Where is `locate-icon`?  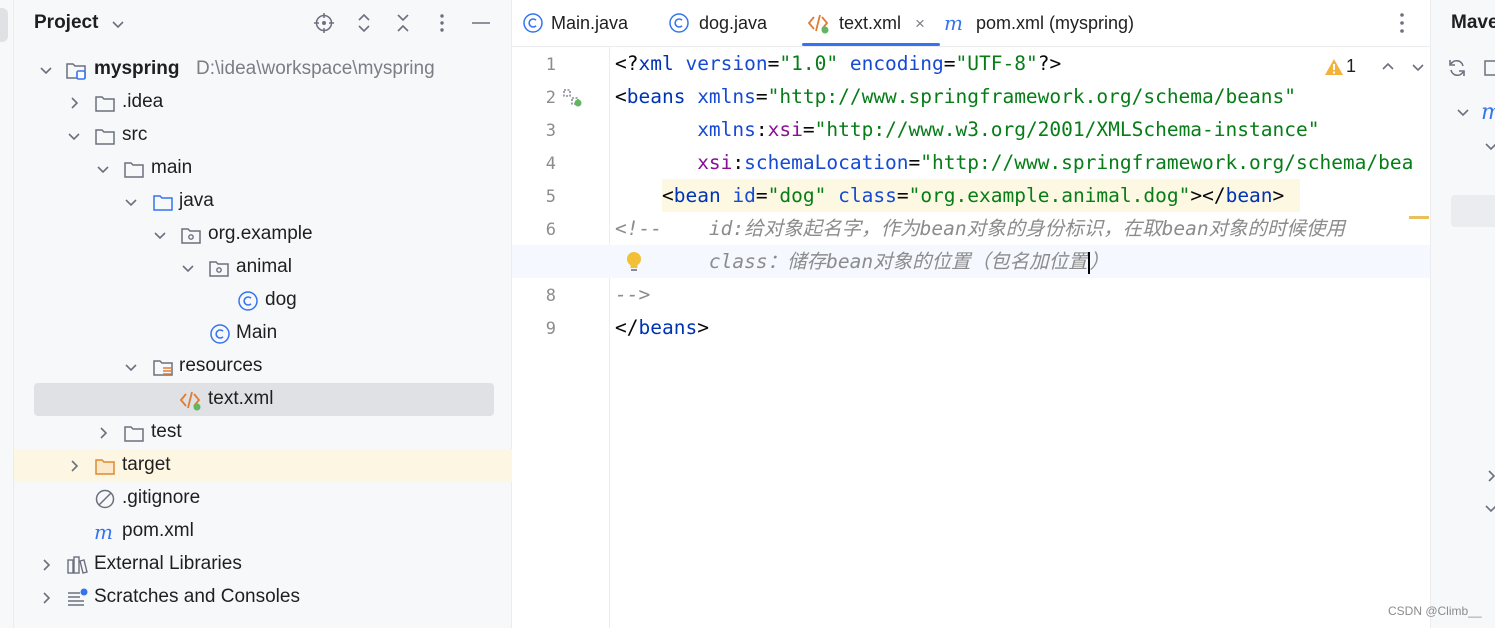
locate-icon is located at coordinates (324, 23).